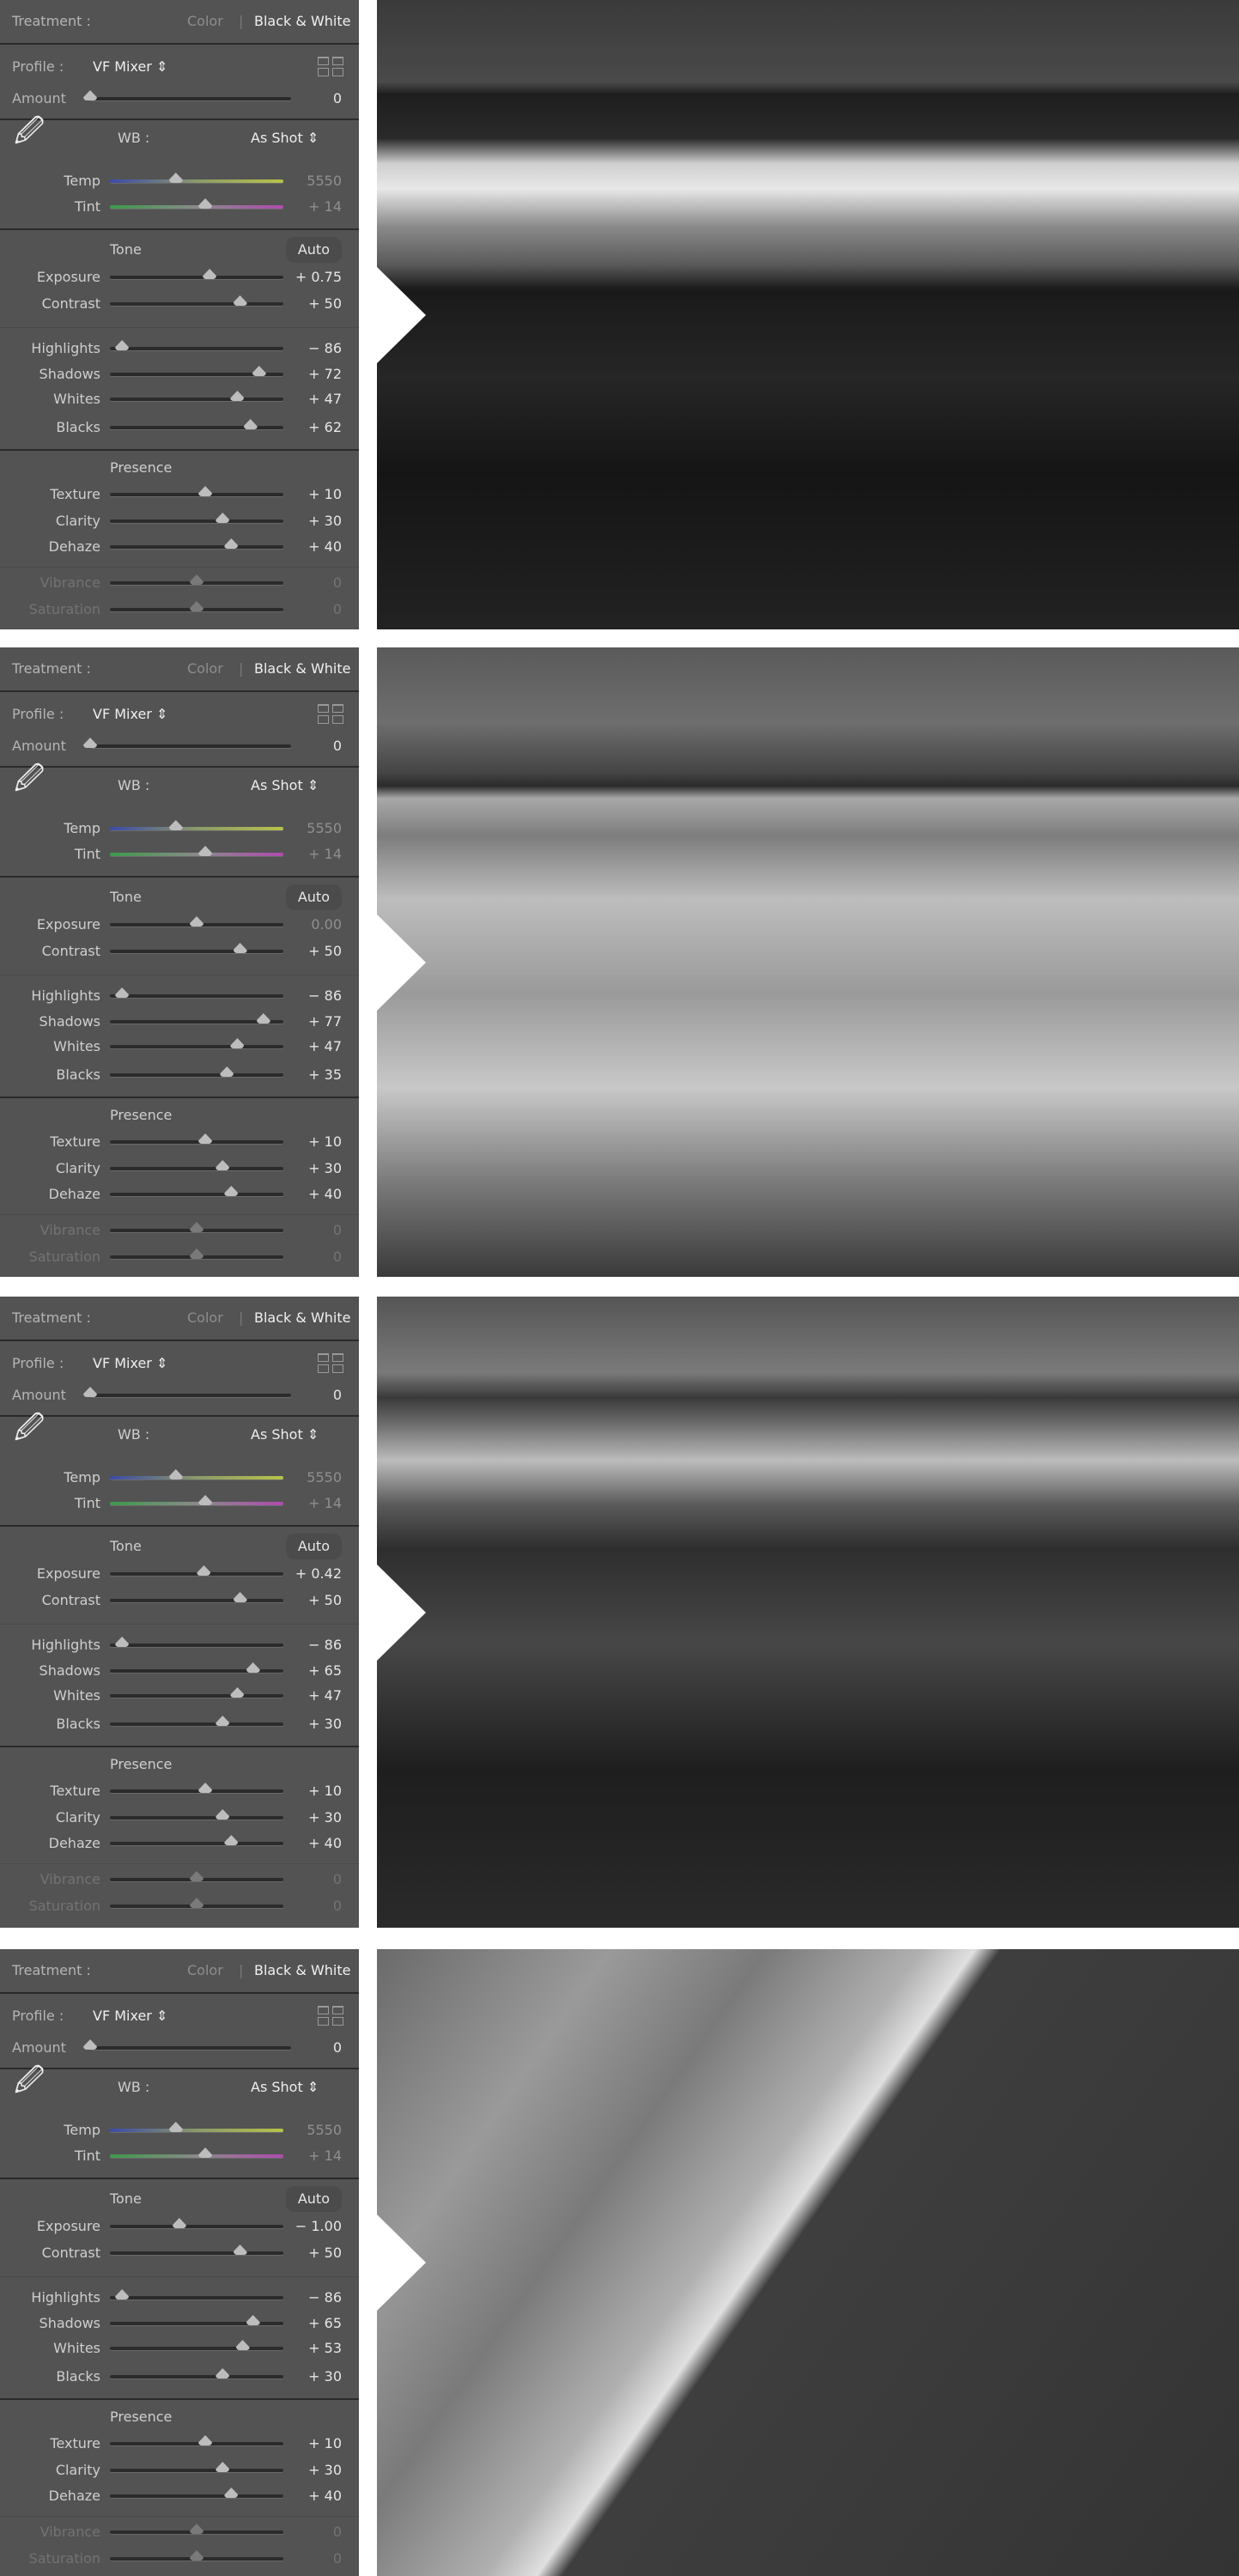 The width and height of the screenshot is (1239, 2576). What do you see at coordinates (318, 1574) in the screenshot?
I see `exposure-value: + 0.42` at bounding box center [318, 1574].